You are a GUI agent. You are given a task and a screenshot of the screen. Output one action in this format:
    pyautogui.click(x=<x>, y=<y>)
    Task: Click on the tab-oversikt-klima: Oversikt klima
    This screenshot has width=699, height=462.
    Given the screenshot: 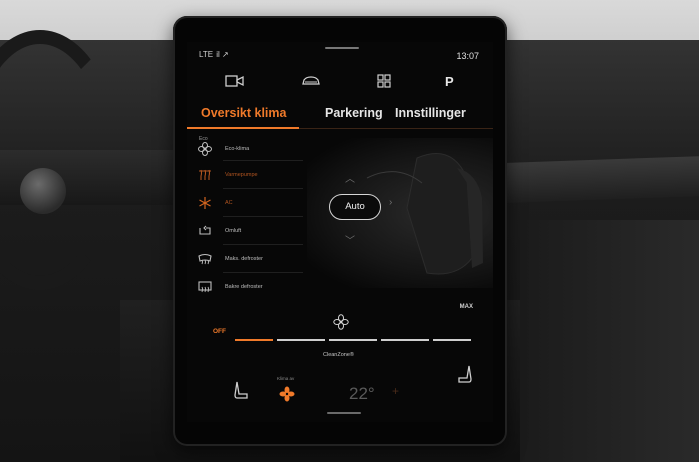 What is the action you would take?
    pyautogui.click(x=243, y=113)
    